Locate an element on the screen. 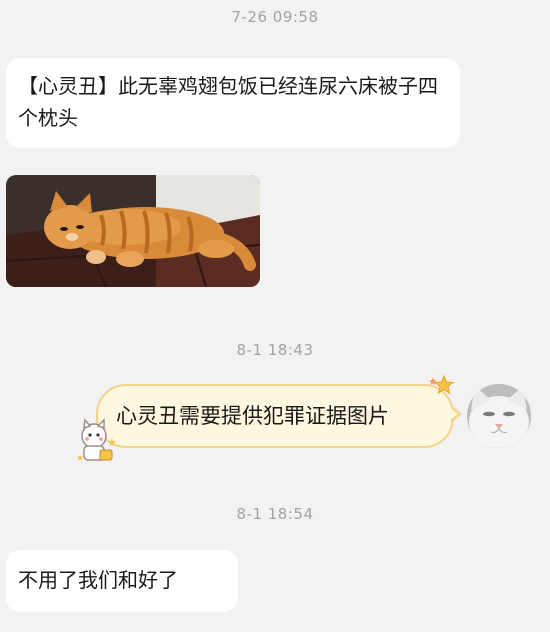  message-text: 【心灵丑】此无辜鸡翅包饭已经连尿六床被子四个枕头 is located at coordinates (228, 102).